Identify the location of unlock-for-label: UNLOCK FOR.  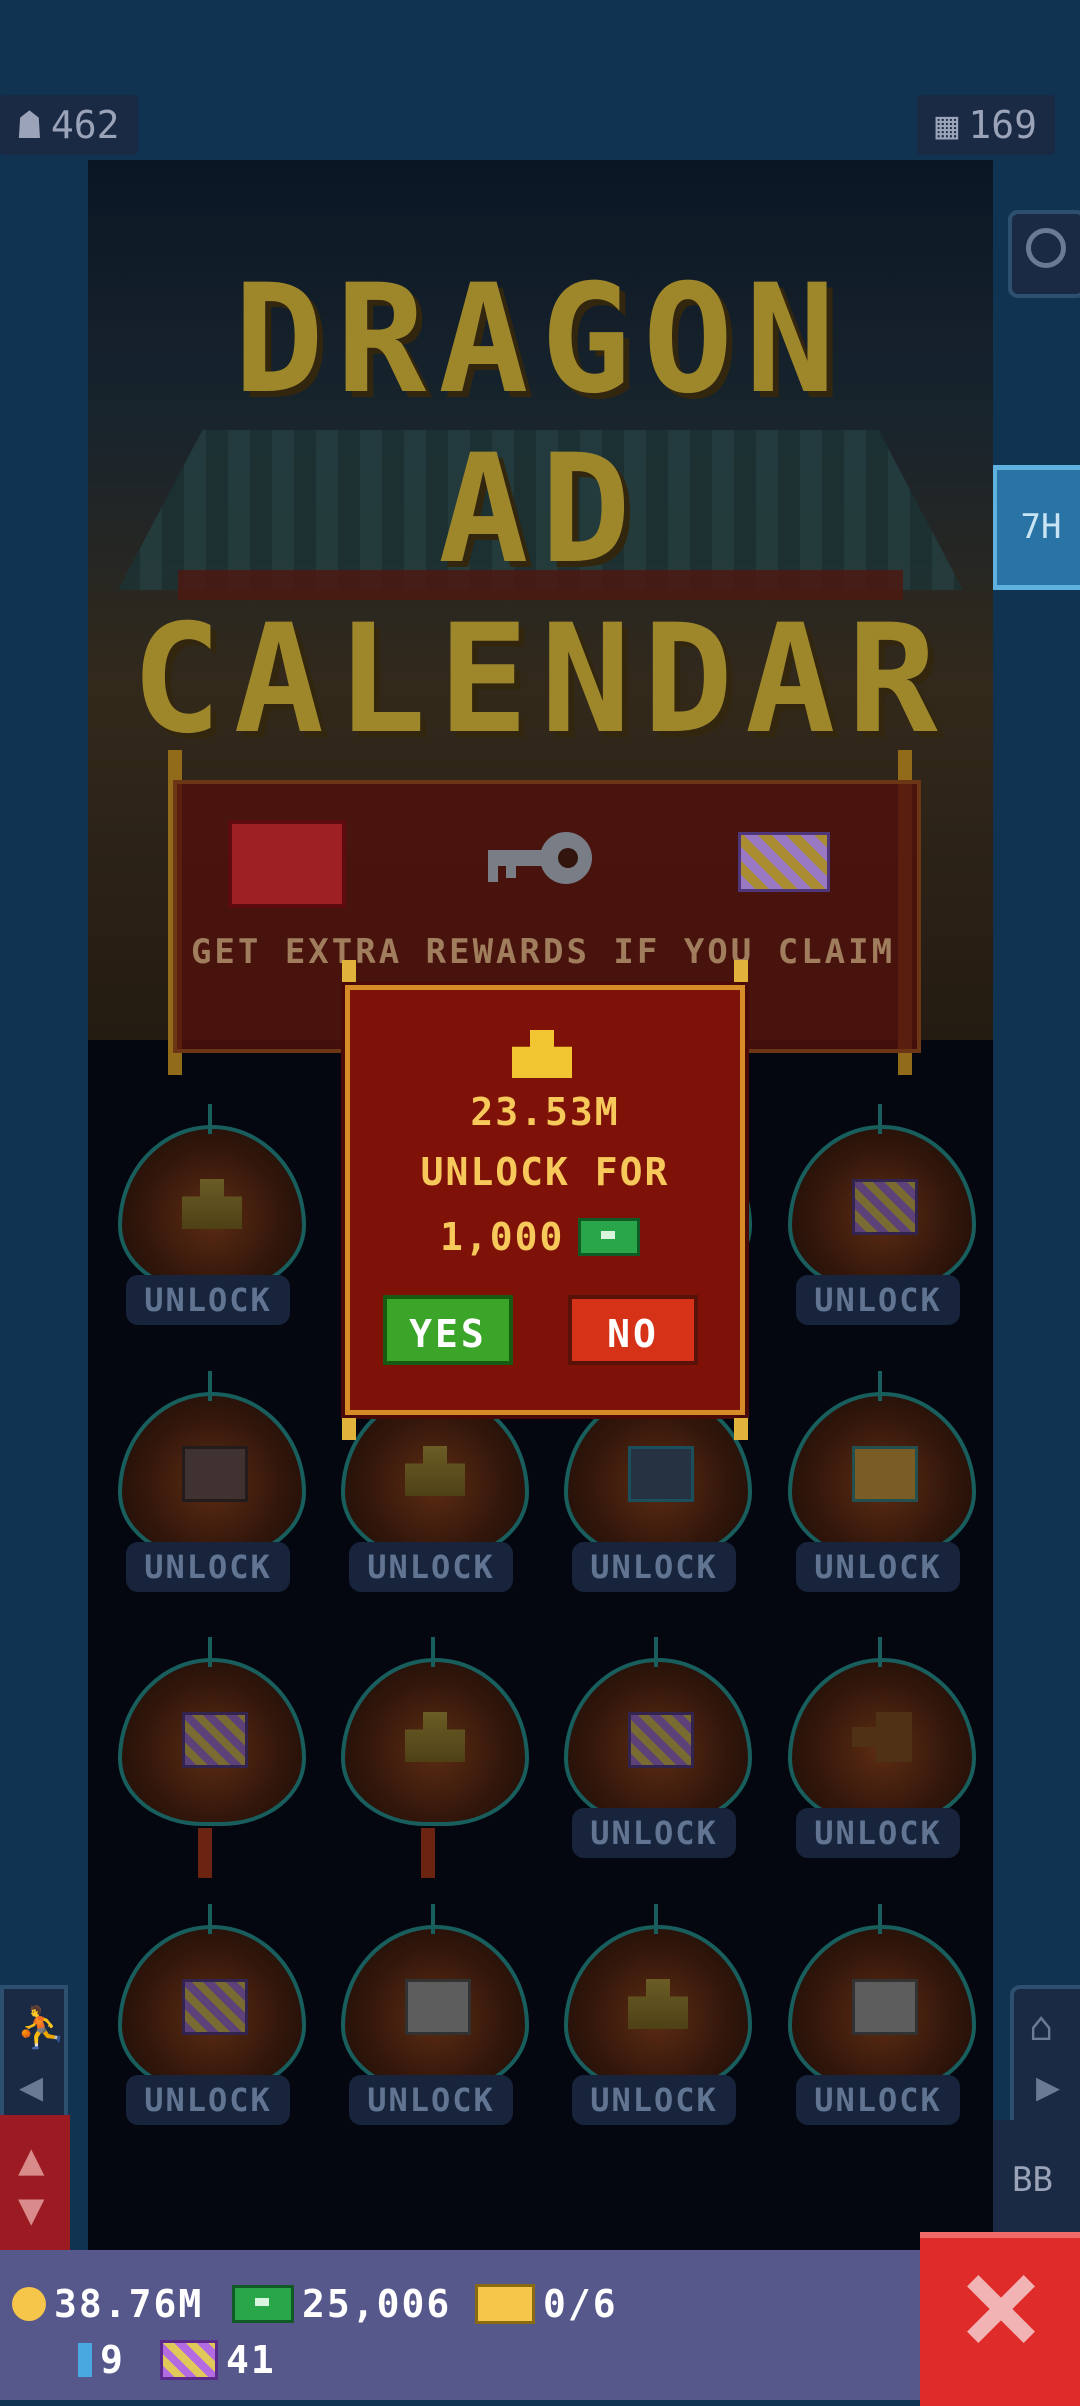
(545, 1172).